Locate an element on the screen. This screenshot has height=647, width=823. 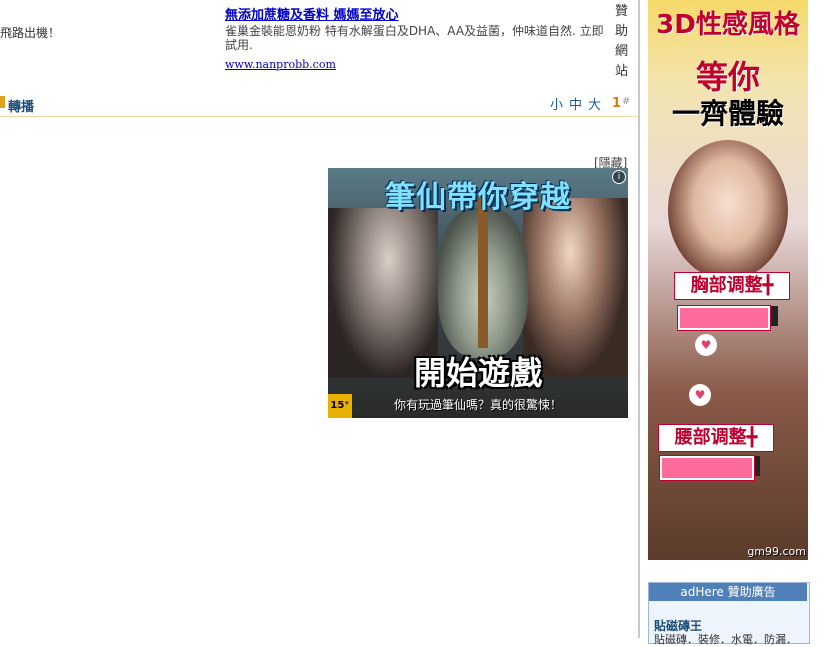
ad-tagline: 你有玩過筆仙嗎？真的很驚悚！ is located at coordinates (477, 405).